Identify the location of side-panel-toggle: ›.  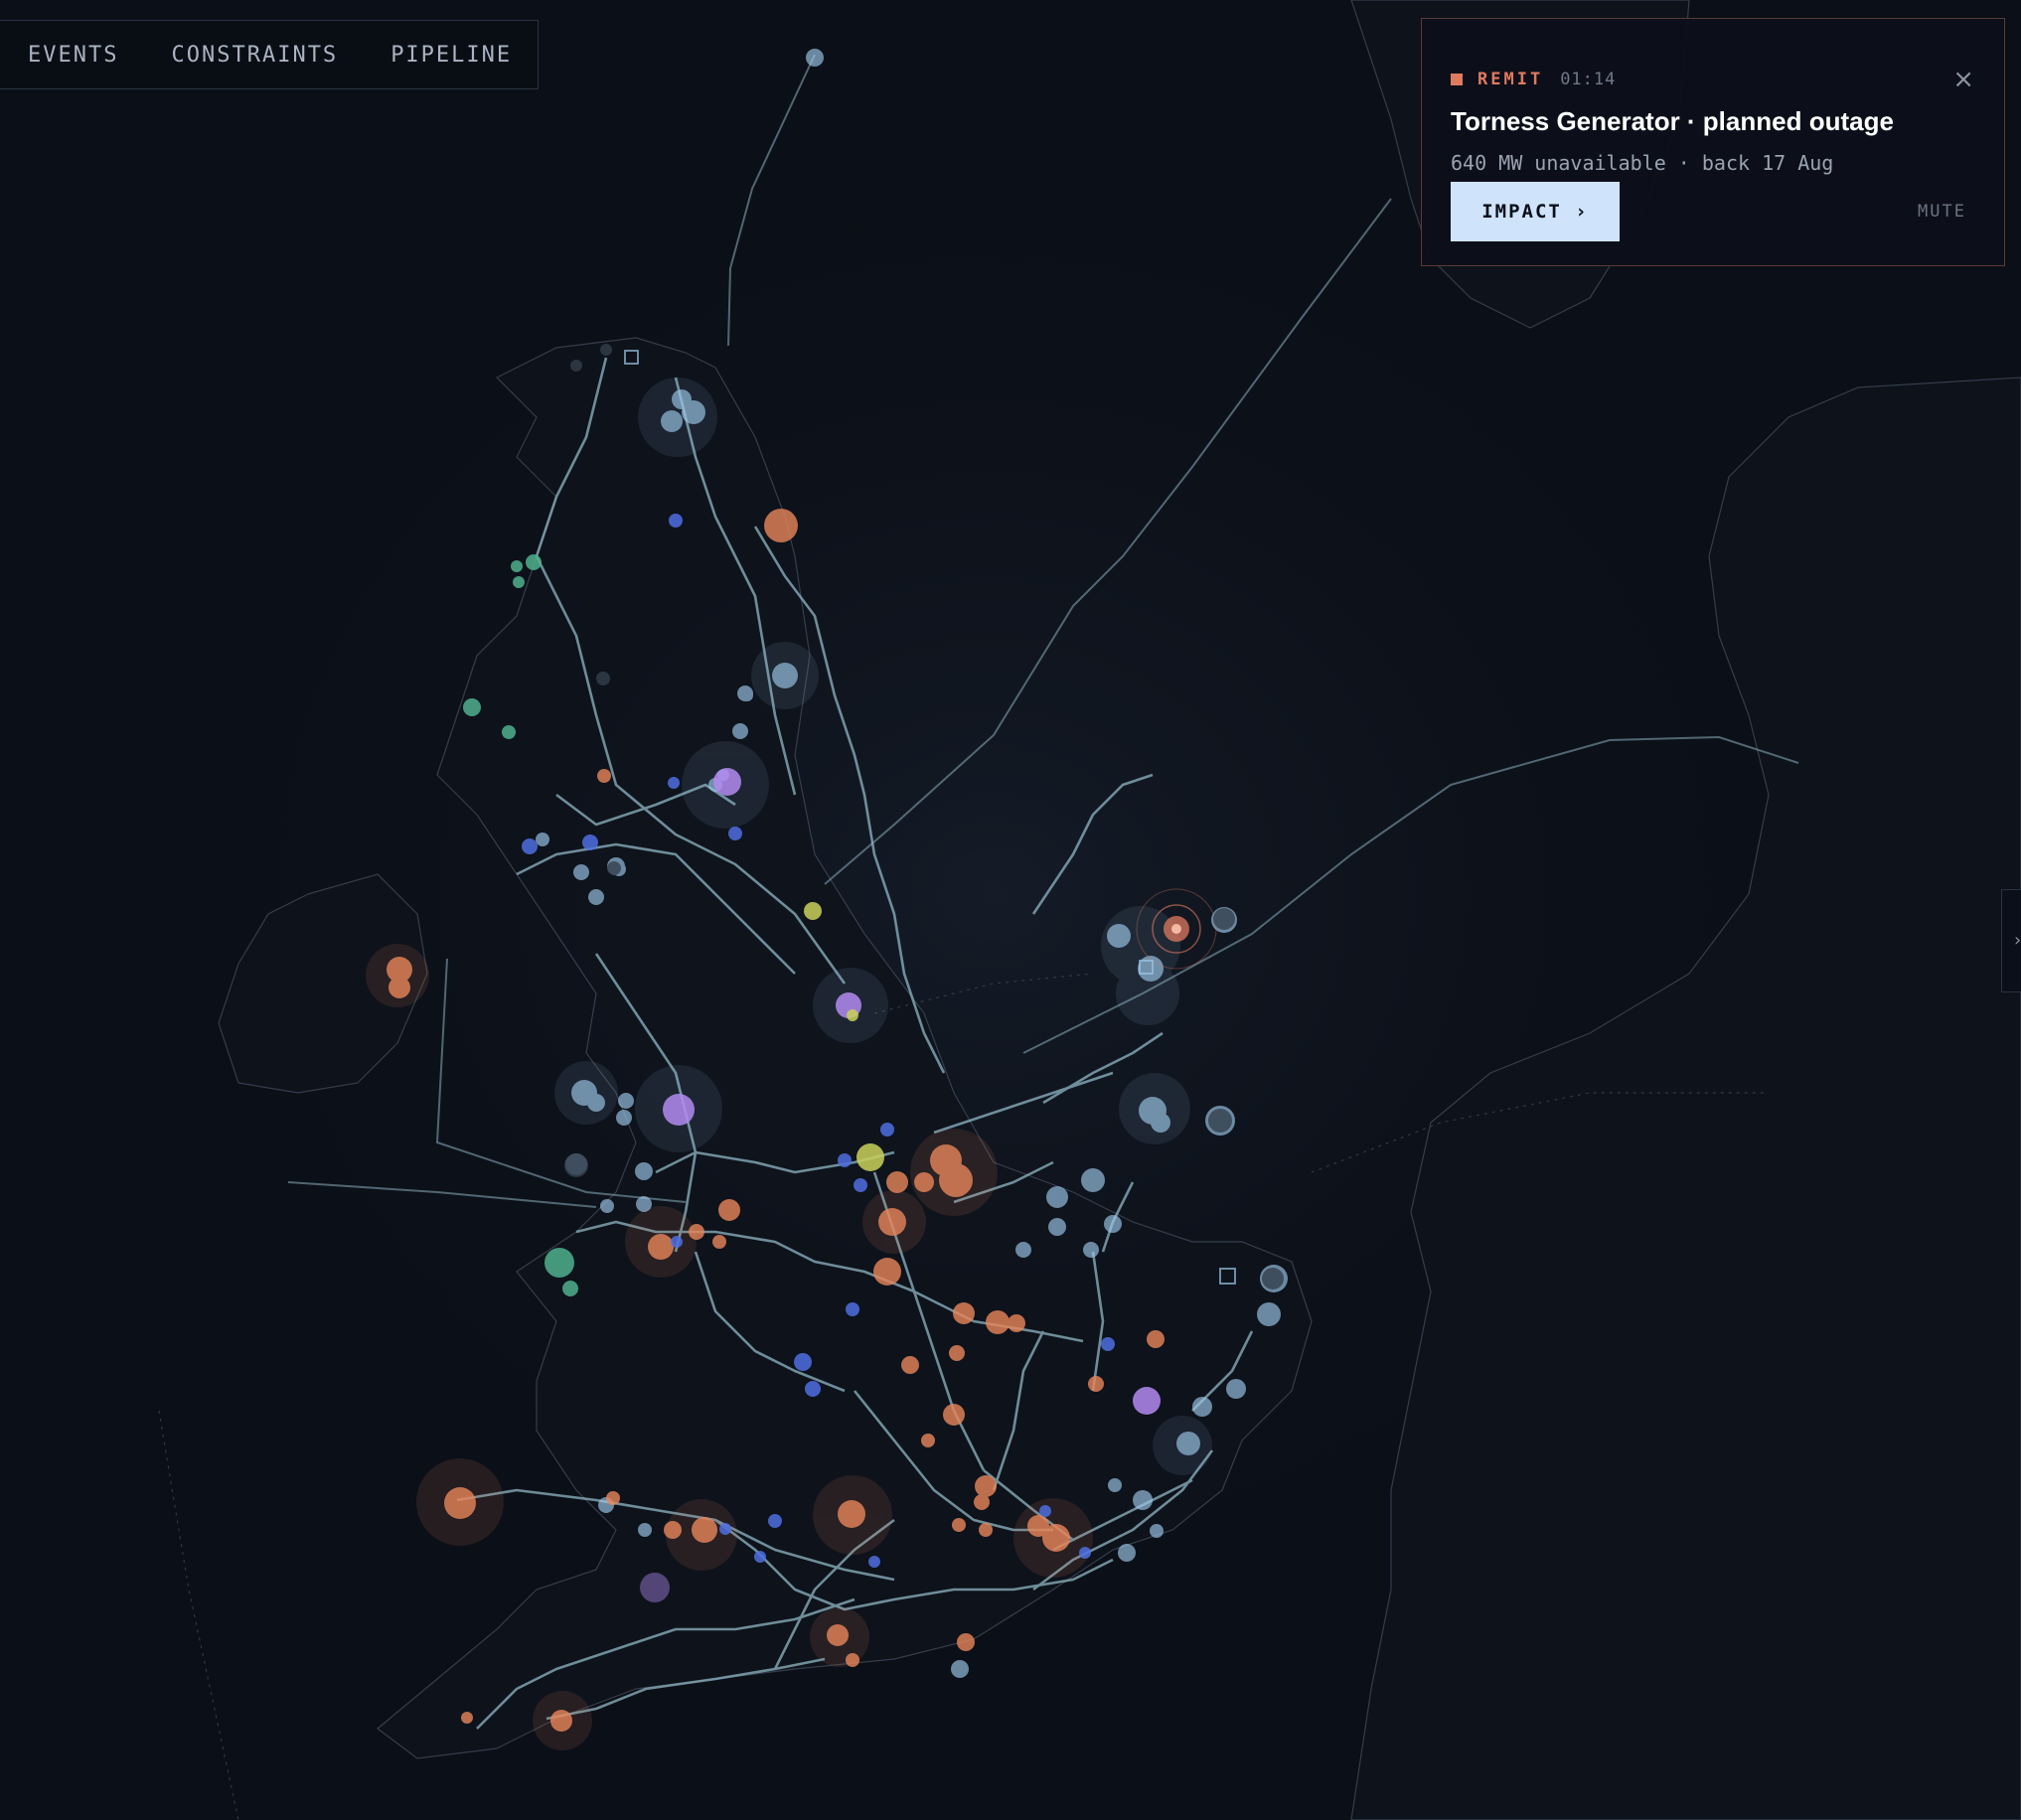
(2011, 941).